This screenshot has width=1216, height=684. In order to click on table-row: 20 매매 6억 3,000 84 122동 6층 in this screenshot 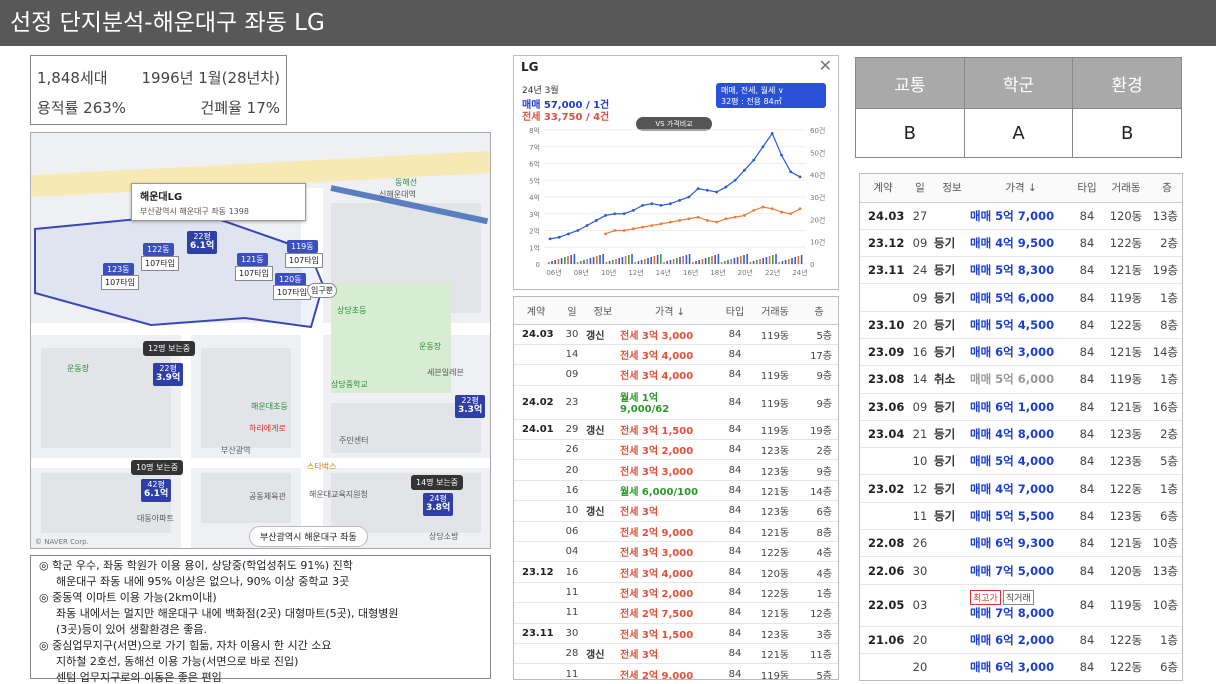, I will do `click(1021, 666)`.